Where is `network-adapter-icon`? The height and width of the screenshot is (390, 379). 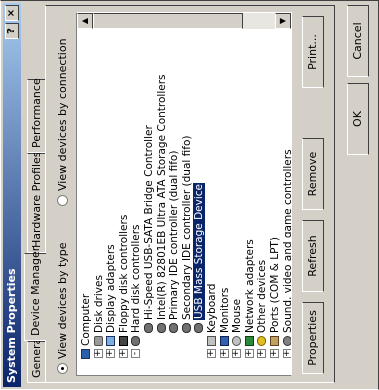 network-adapter-icon is located at coordinates (249, 341).